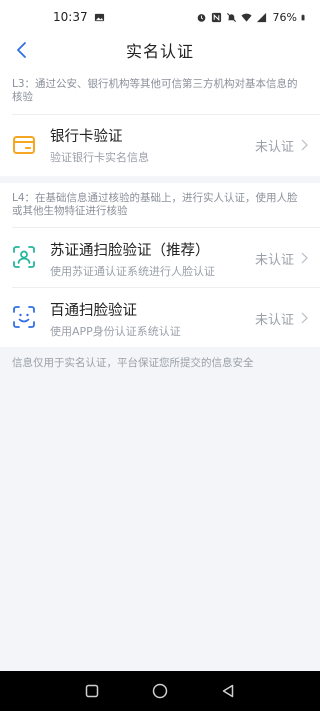 The image size is (320, 711). I want to click on row-title: 百通扫脸验证, so click(93, 311).